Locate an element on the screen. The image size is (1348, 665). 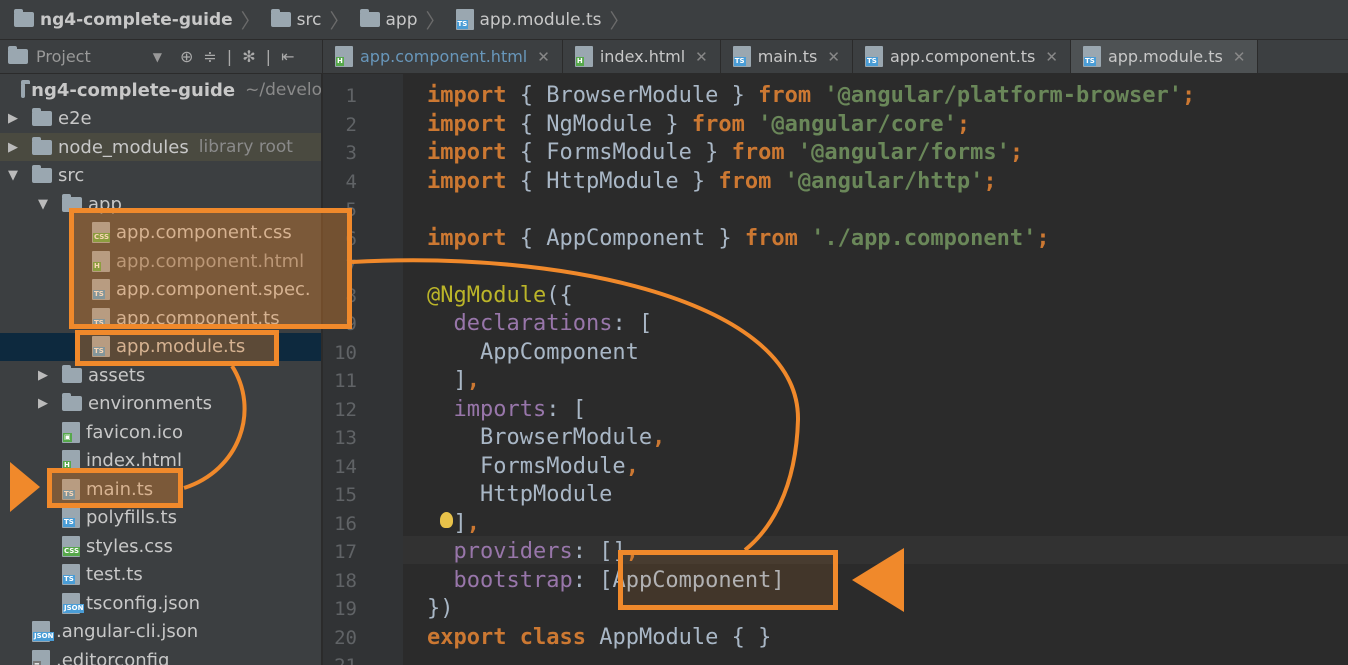
tree-item: JSON tsconfig.json is located at coordinates (160, 603).